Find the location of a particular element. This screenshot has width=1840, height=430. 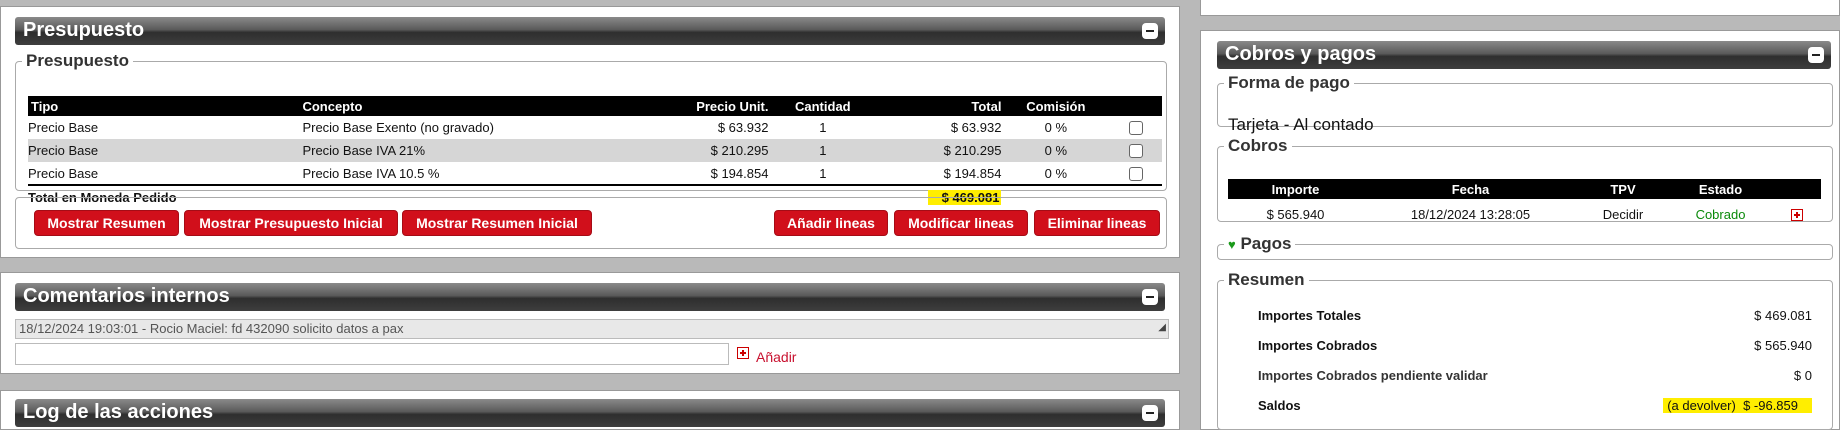

cell-tpv: Decidir is located at coordinates (1623, 214).